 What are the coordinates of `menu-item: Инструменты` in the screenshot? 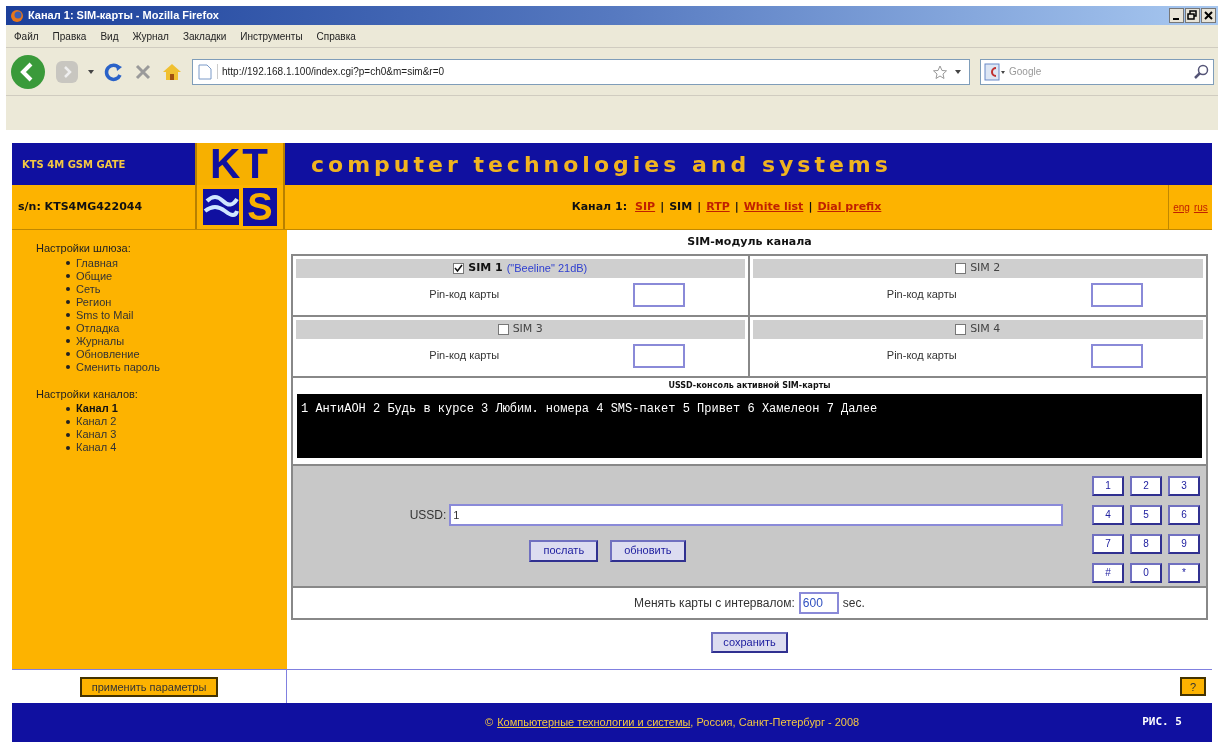 It's located at (271, 36).